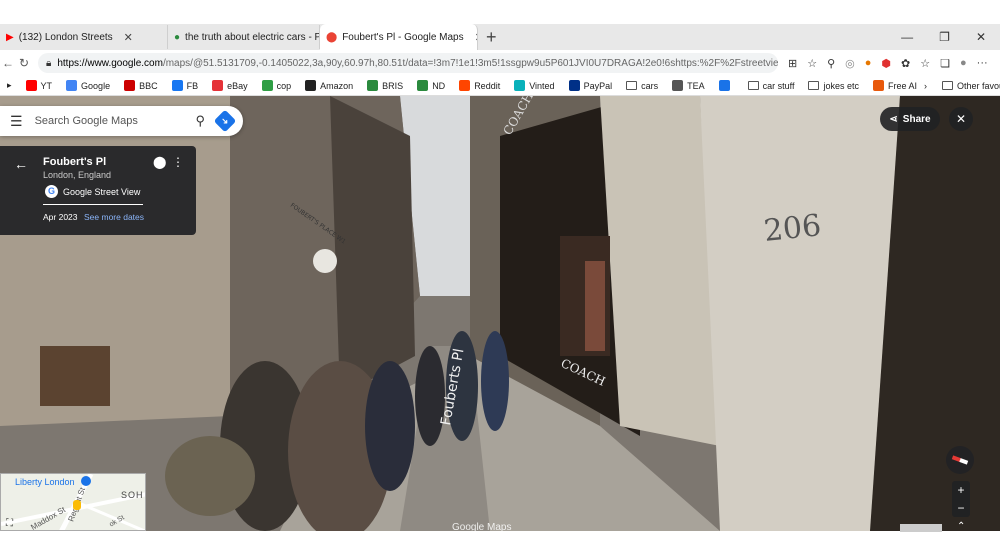 This screenshot has height=533, width=1000. What do you see at coordinates (218, 85) in the screenshot?
I see `ebay-icon` at bounding box center [218, 85].